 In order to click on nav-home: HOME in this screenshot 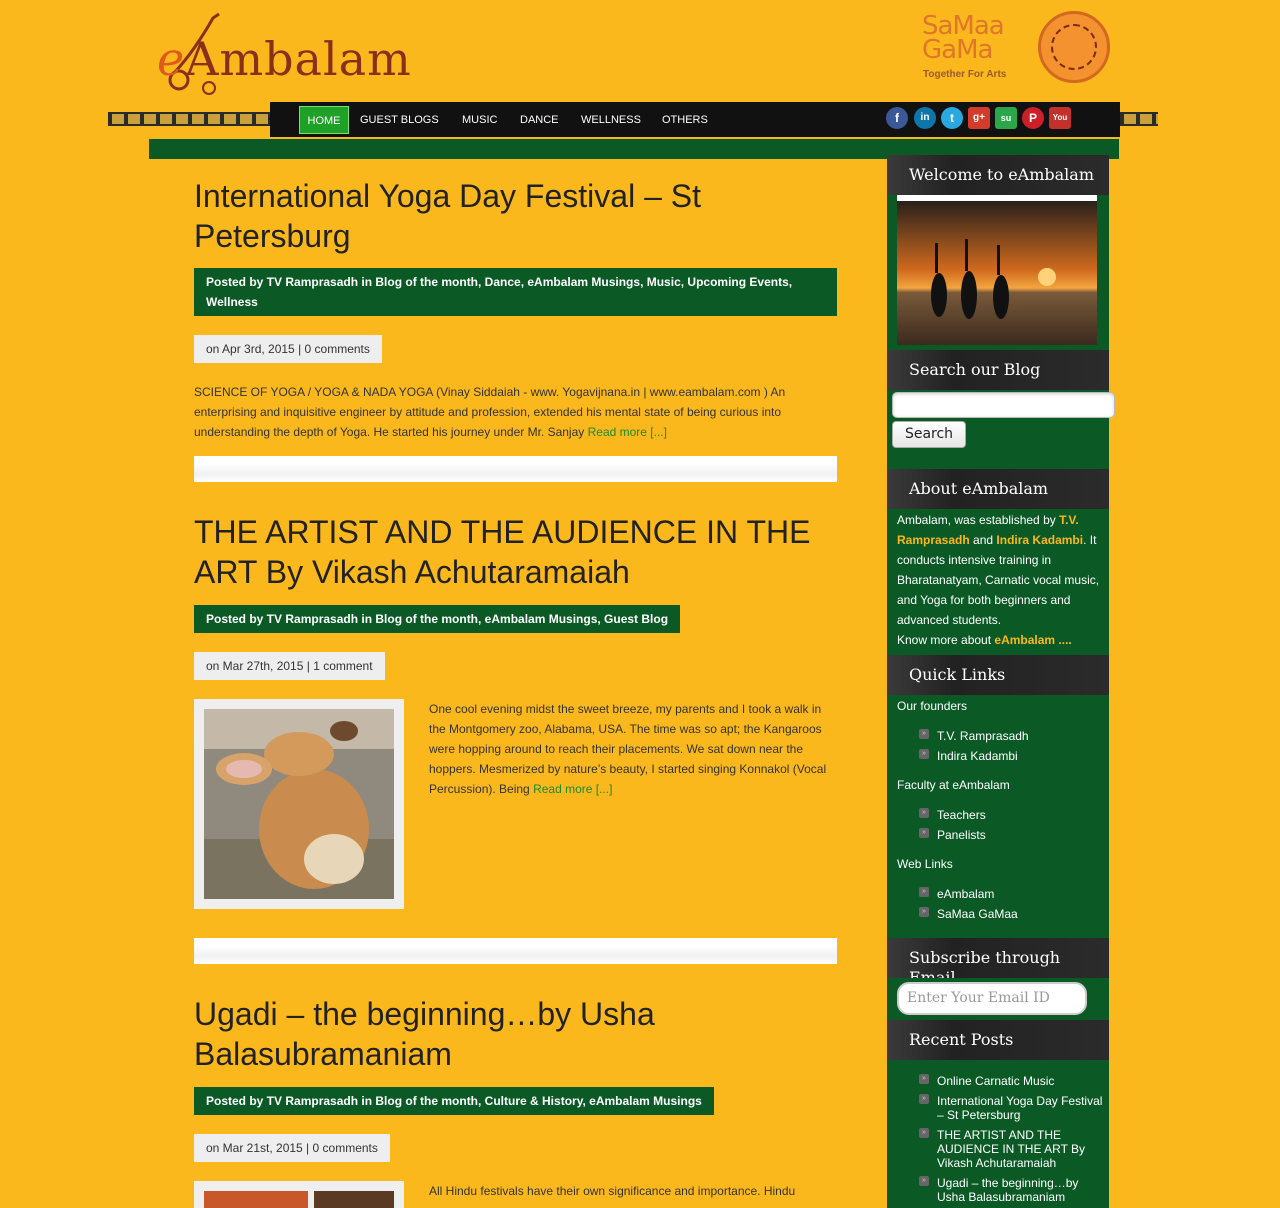, I will do `click(324, 120)`.